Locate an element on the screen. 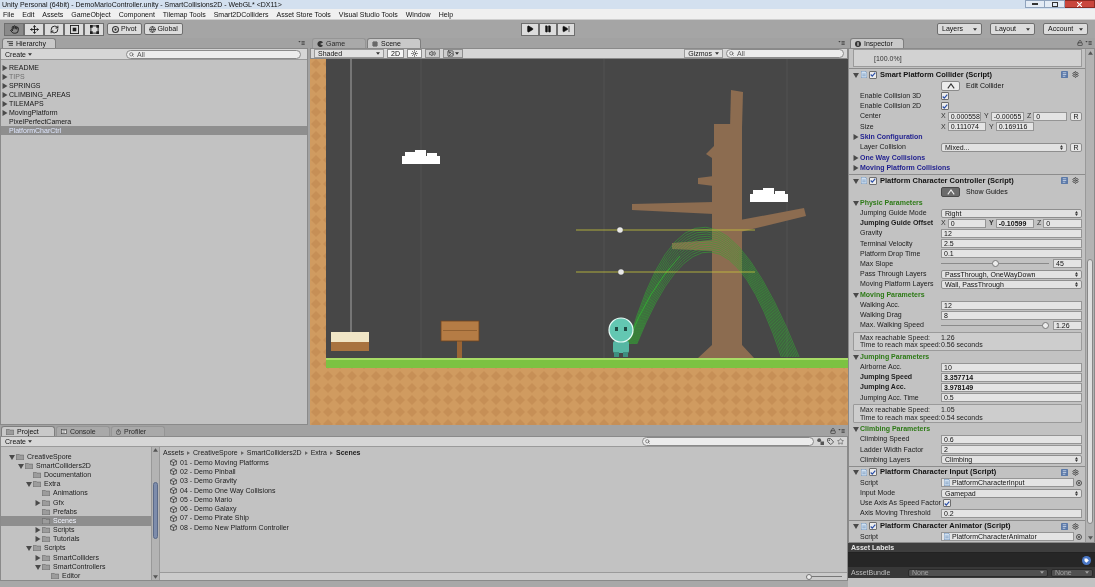 Image resolution: width=1095 pixels, height=587 pixels. rect-tool-icon is located at coordinates (94, 29).